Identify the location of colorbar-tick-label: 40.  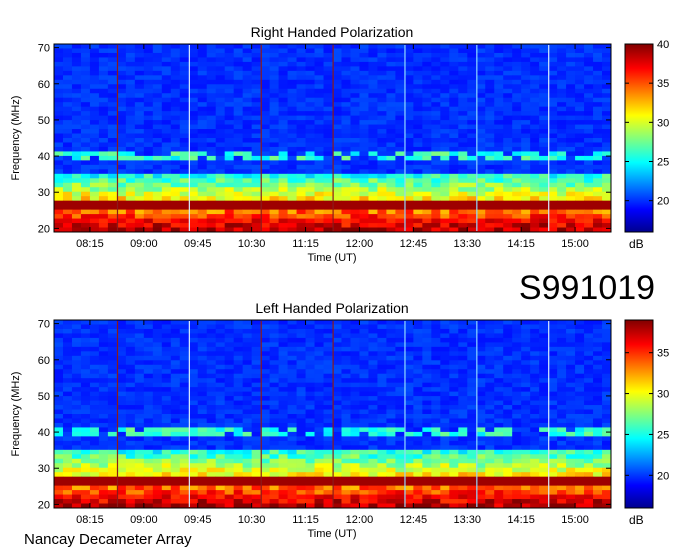
(663, 45).